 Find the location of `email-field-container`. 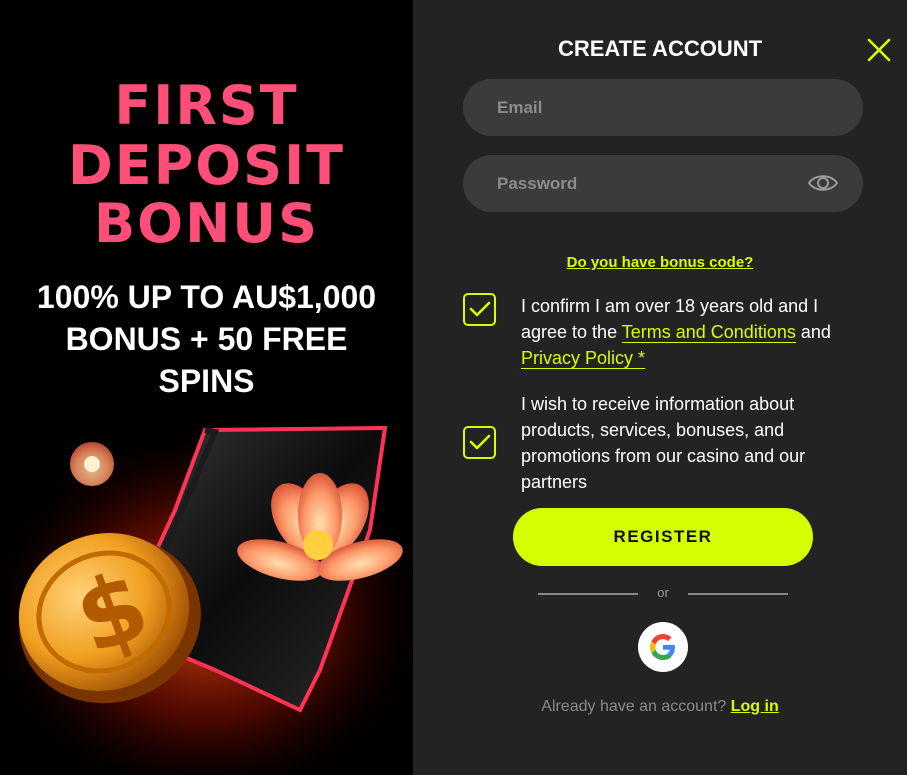

email-field-container is located at coordinates (663, 107).